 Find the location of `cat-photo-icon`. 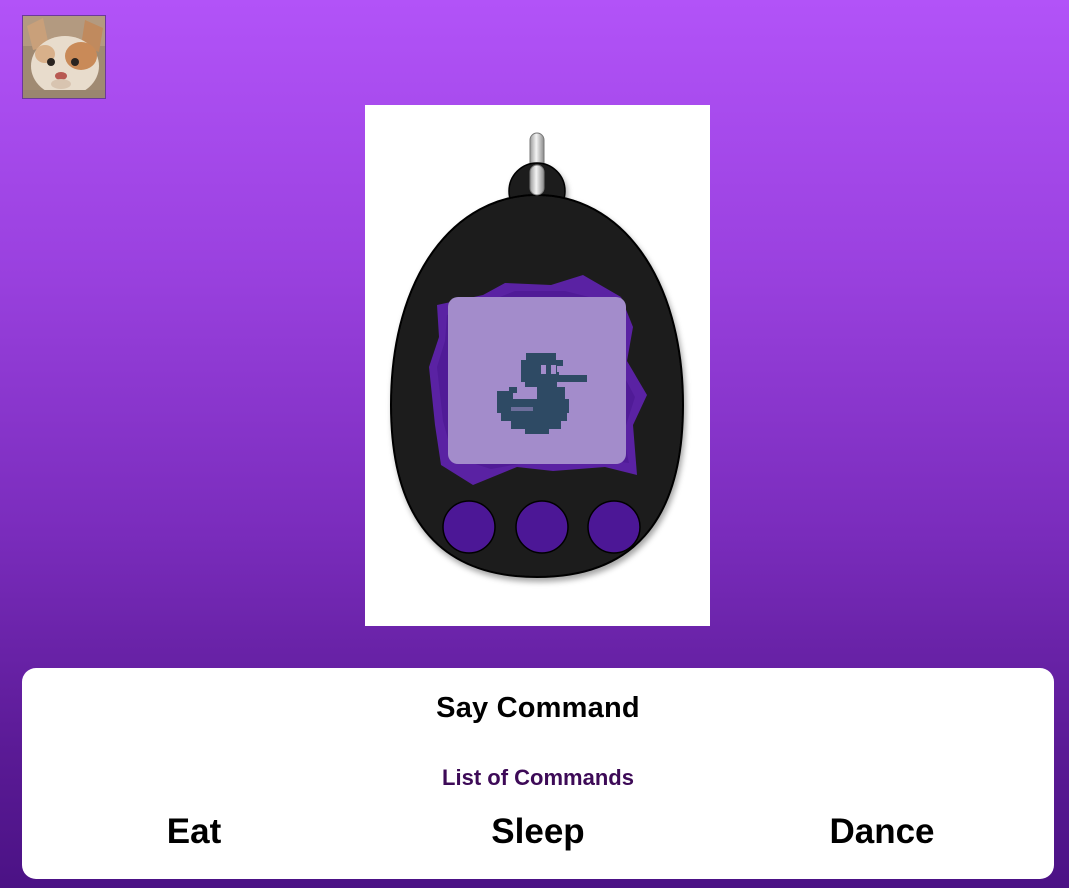

cat-photo-icon is located at coordinates (64, 57).